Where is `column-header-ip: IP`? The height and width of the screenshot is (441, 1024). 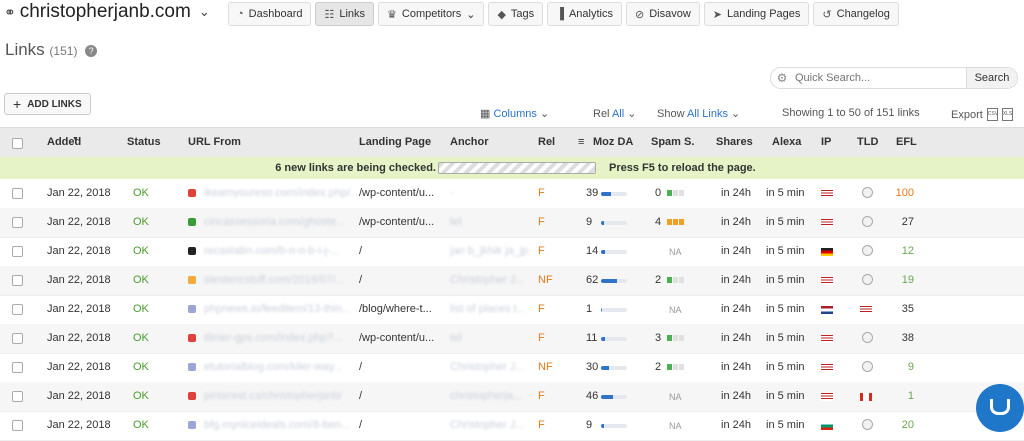
column-header-ip: IP is located at coordinates (826, 142).